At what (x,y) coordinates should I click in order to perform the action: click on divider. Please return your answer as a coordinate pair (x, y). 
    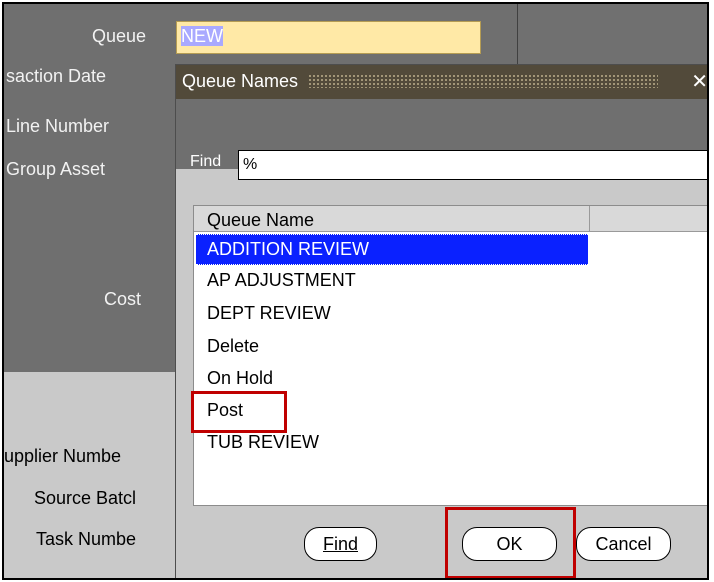
    Looking at the image, I should click on (517, 38).